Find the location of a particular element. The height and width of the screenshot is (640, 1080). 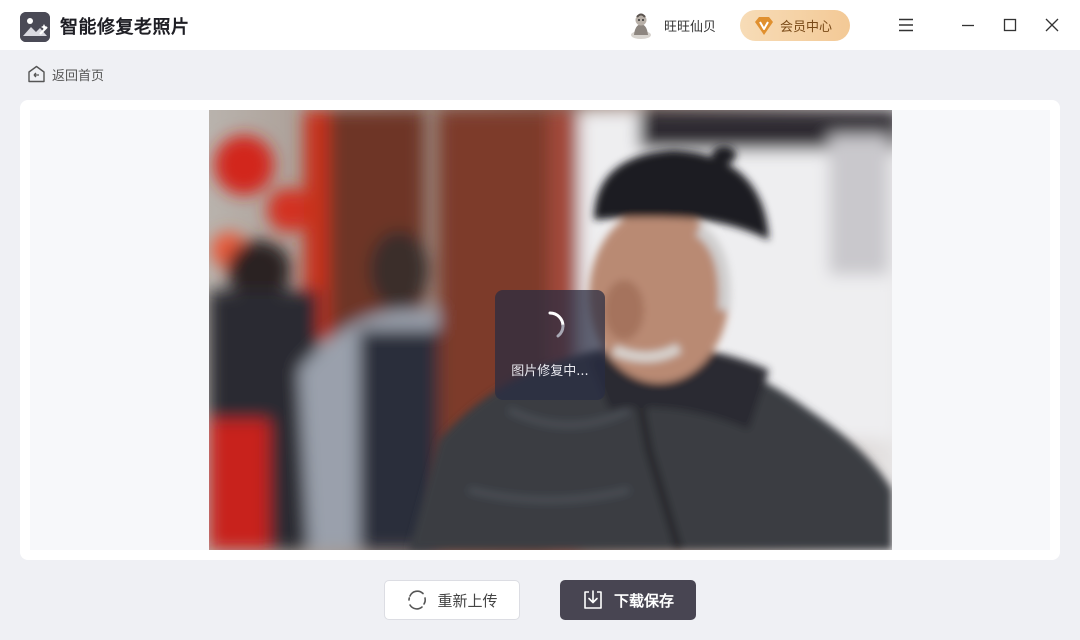

close-icon is located at coordinates (1052, 25).